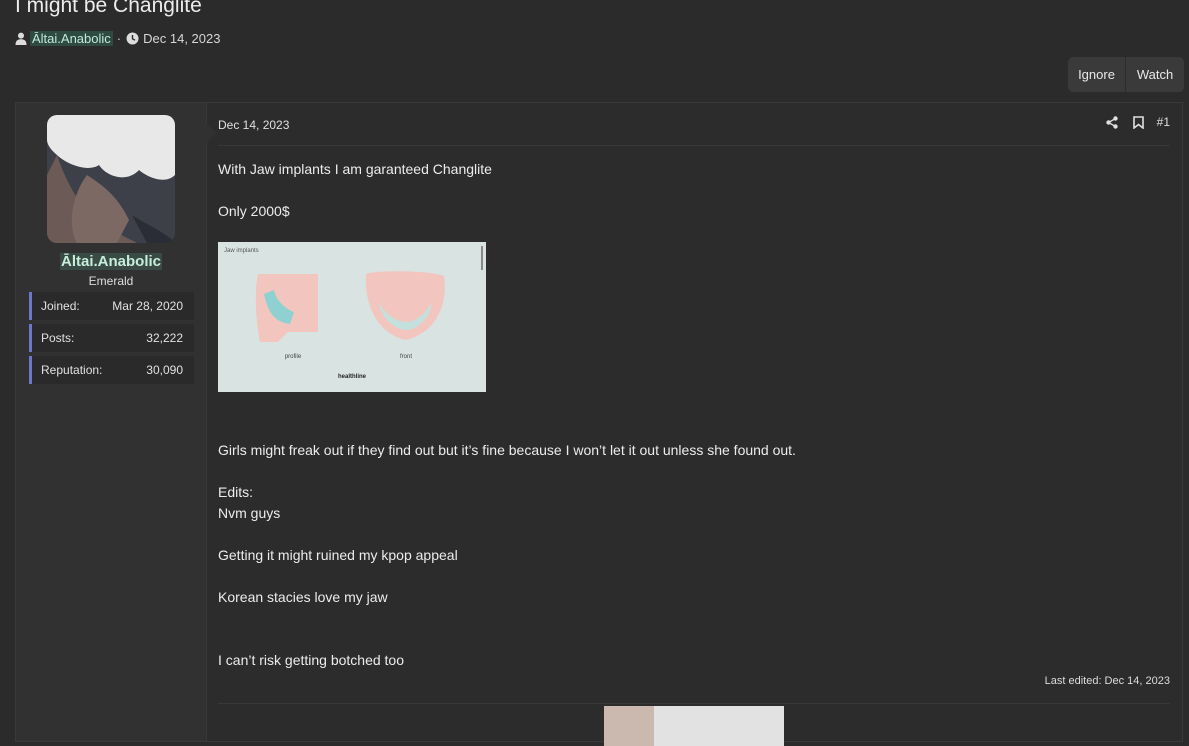 The width and height of the screenshot is (1189, 746). I want to click on post-line: Only 2000$, so click(254, 211).